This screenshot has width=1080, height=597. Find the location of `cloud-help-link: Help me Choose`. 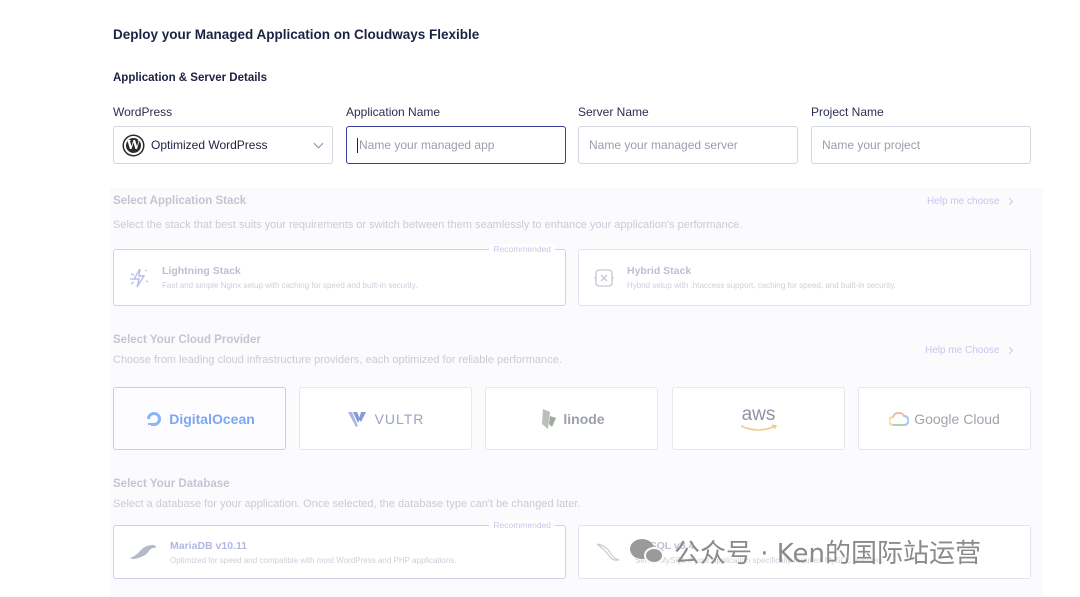

cloud-help-link: Help me Choose is located at coordinates (969, 350).